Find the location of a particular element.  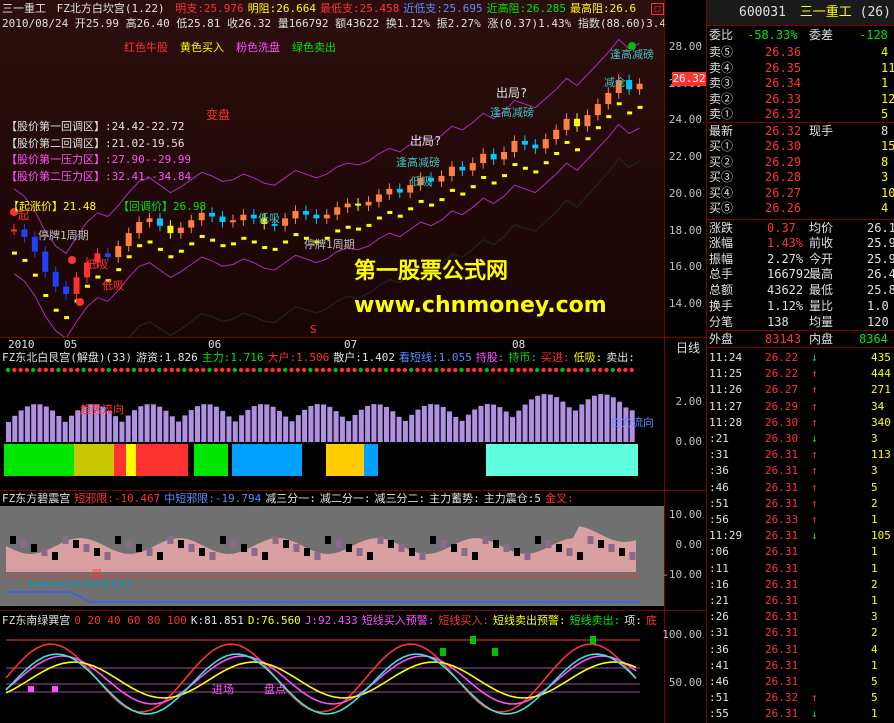

tick-row: :21 26.31 1 is located at coordinates (800, 601).